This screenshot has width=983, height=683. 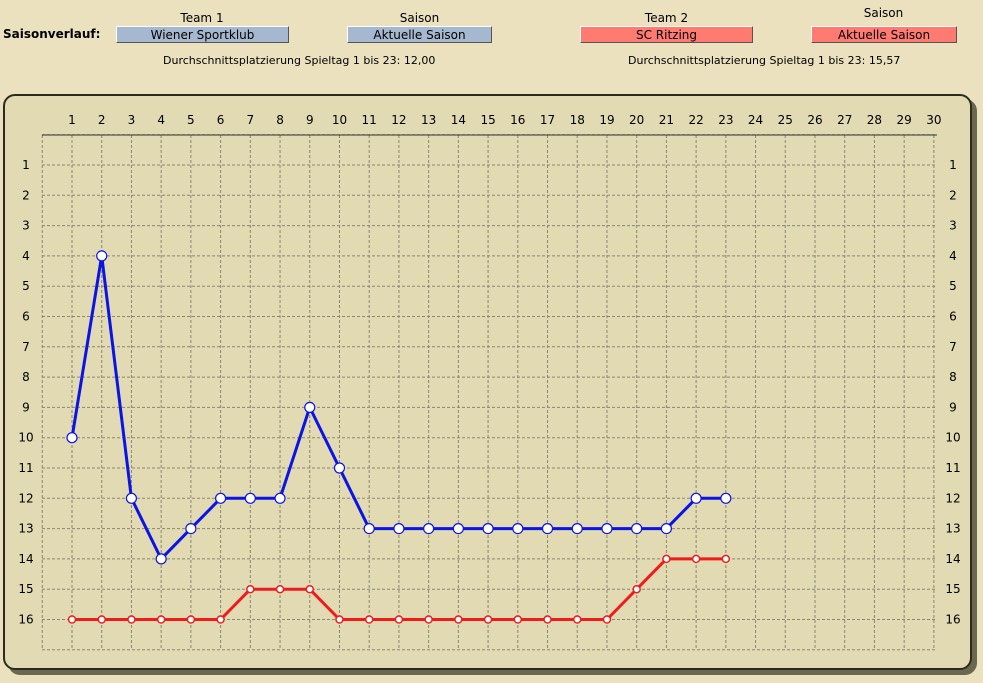 I want to click on x-tick-label: 13, so click(x=428, y=120).